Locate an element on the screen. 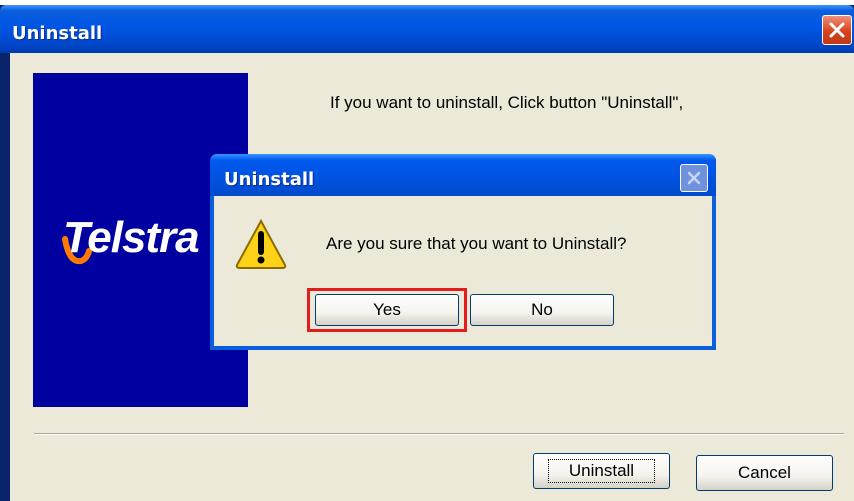 The width and height of the screenshot is (854, 501). logo-text: Telstra is located at coordinates (131, 237).